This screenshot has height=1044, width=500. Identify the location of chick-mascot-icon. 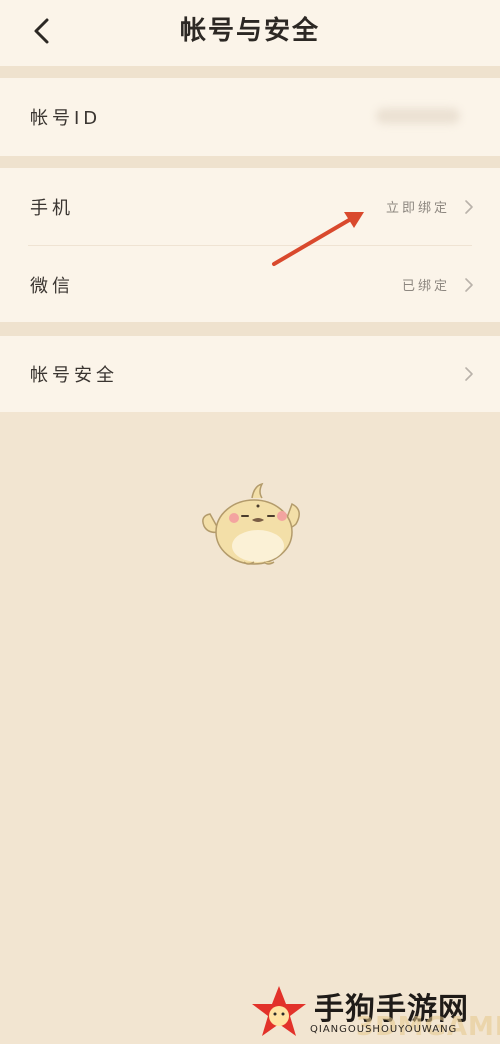
(251, 523).